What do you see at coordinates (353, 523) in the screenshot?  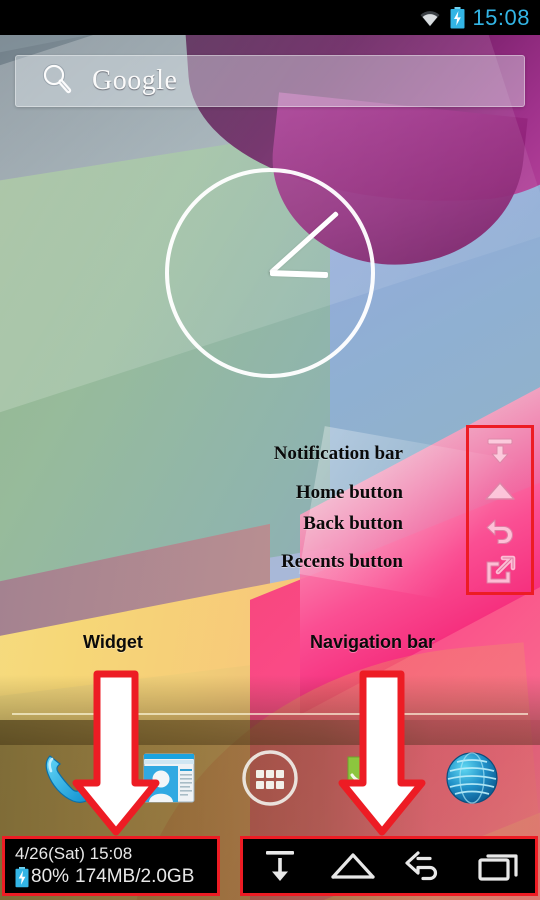 I see `label-back-button: Back button` at bounding box center [353, 523].